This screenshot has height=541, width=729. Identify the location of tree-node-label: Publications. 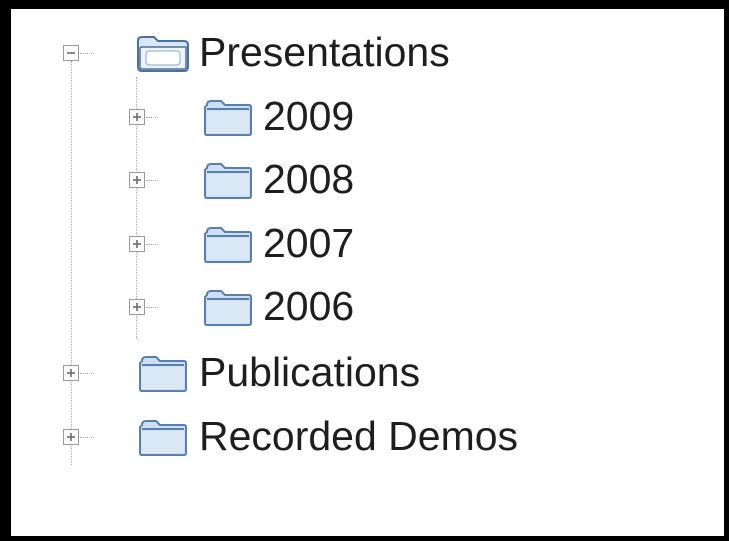
(309, 372).